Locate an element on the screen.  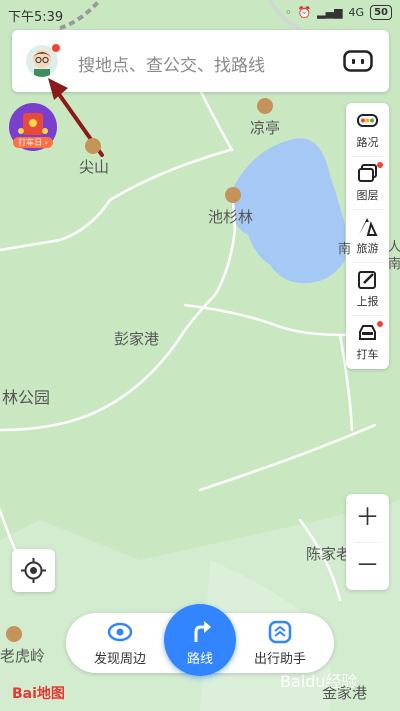
report-icon is located at coordinates (367, 280).